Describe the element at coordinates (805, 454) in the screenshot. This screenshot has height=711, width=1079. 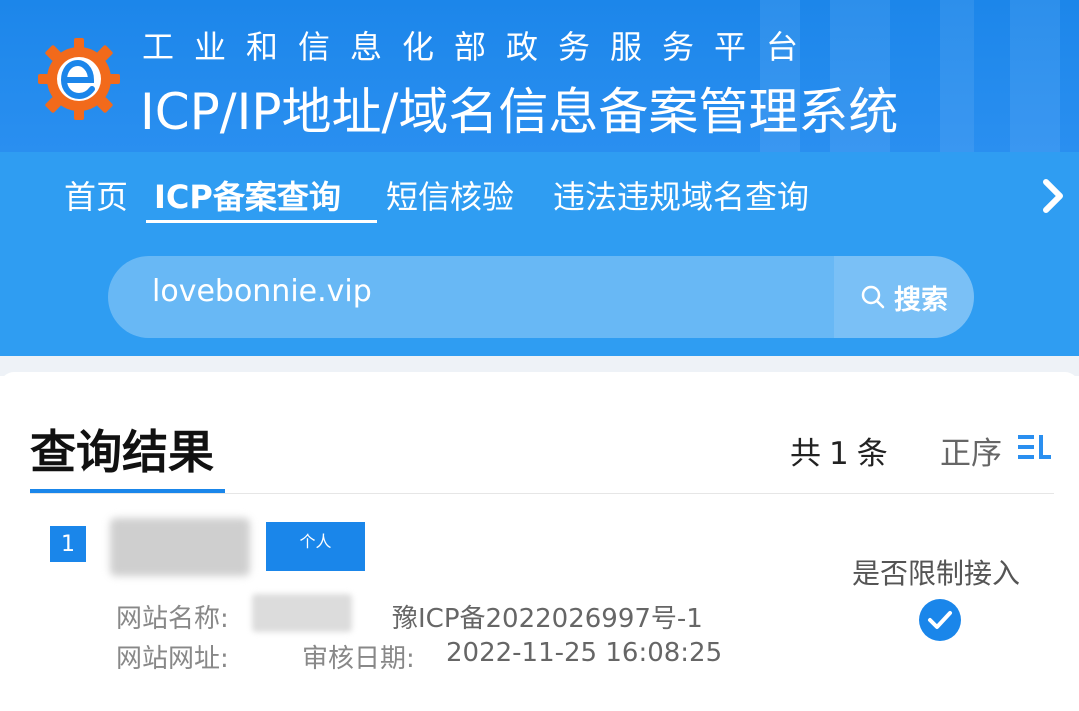
I see `result-count-prefix: 共` at that location.